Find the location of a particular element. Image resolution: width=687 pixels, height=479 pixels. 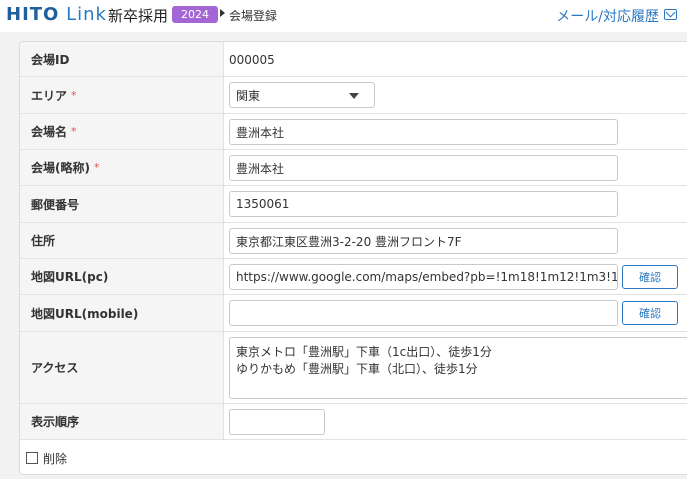

access-label: アクセス is located at coordinates (122, 367).